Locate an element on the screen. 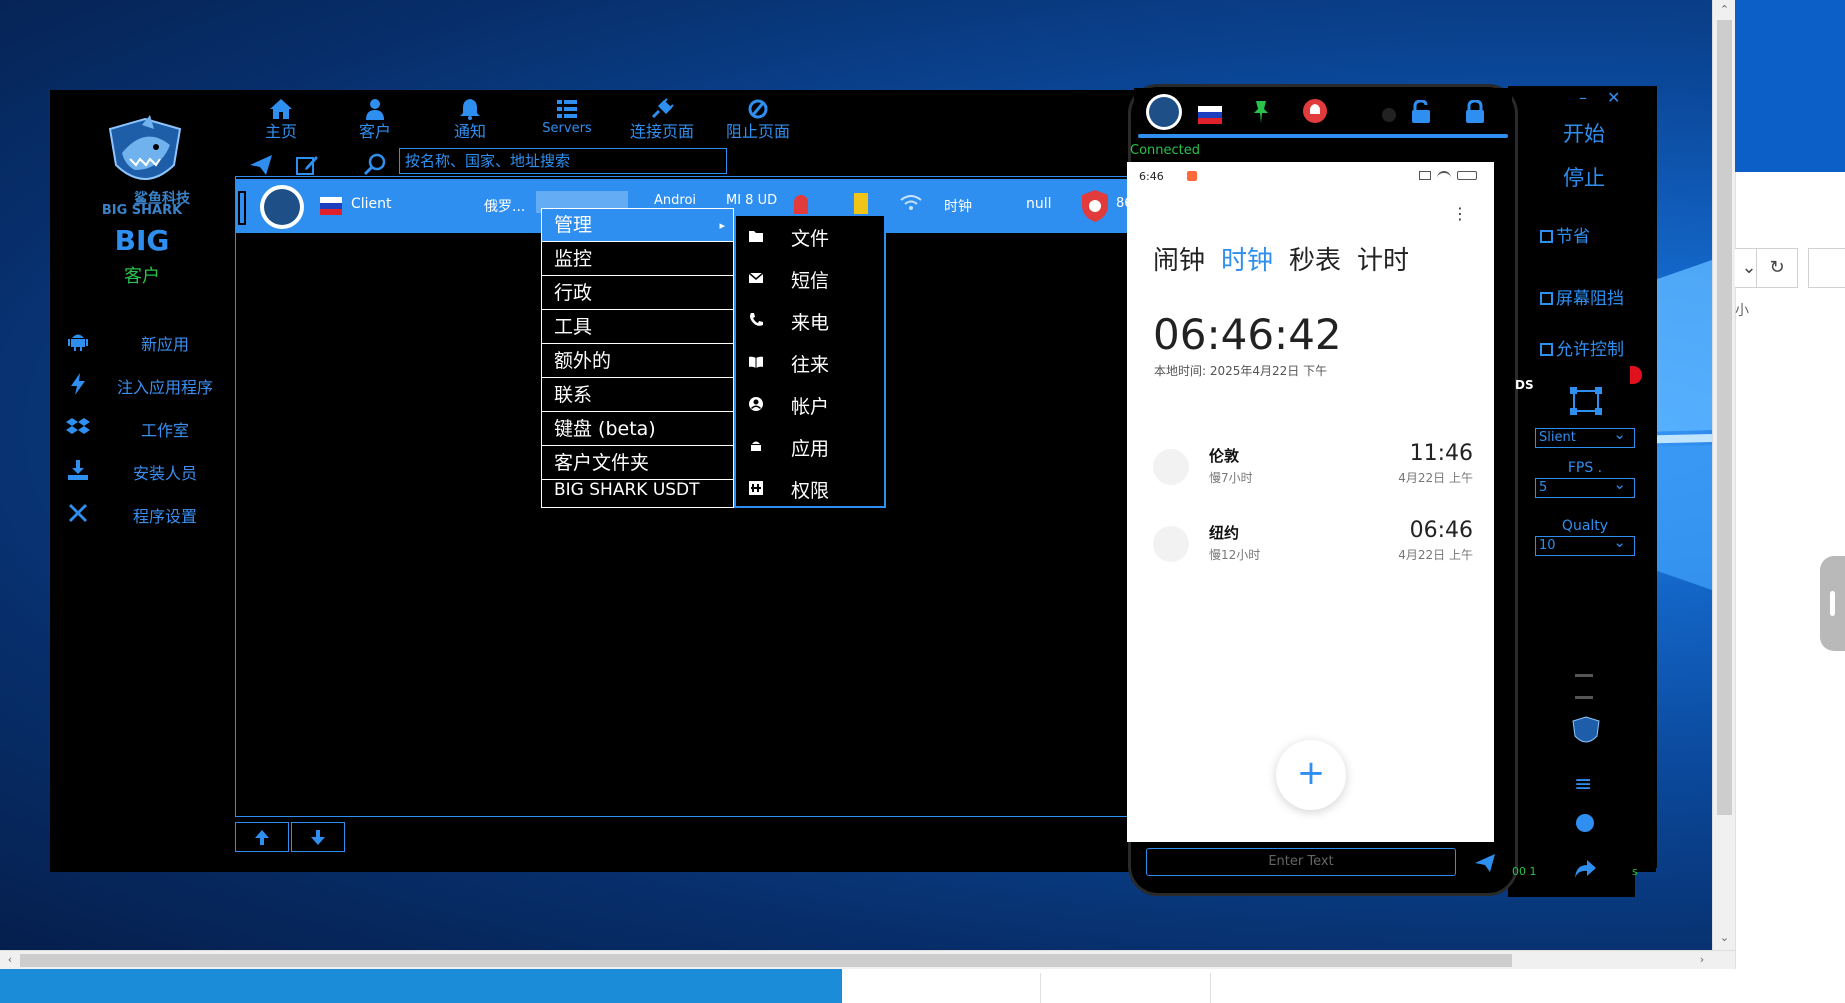  submenu-item-contacts: 往来 is located at coordinates (810, 363).